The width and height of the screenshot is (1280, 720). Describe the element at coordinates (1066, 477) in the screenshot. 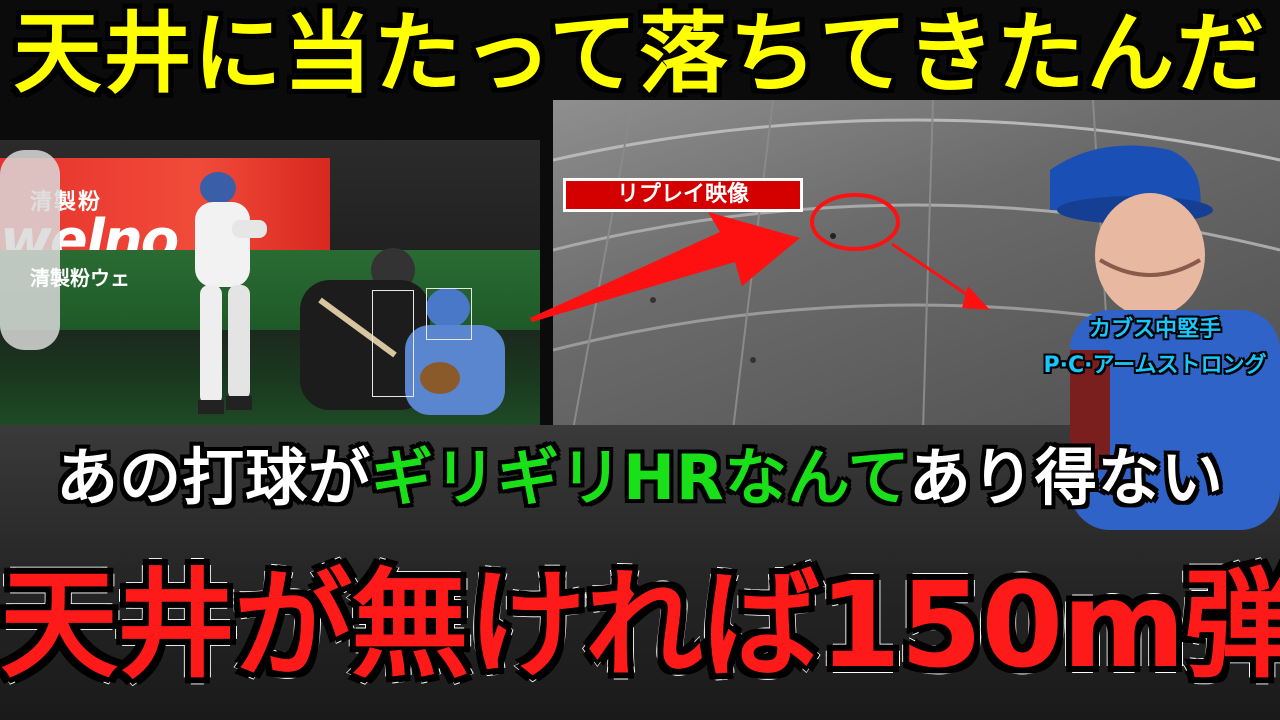

I see `headline-middle-part3: あり得ない` at that location.